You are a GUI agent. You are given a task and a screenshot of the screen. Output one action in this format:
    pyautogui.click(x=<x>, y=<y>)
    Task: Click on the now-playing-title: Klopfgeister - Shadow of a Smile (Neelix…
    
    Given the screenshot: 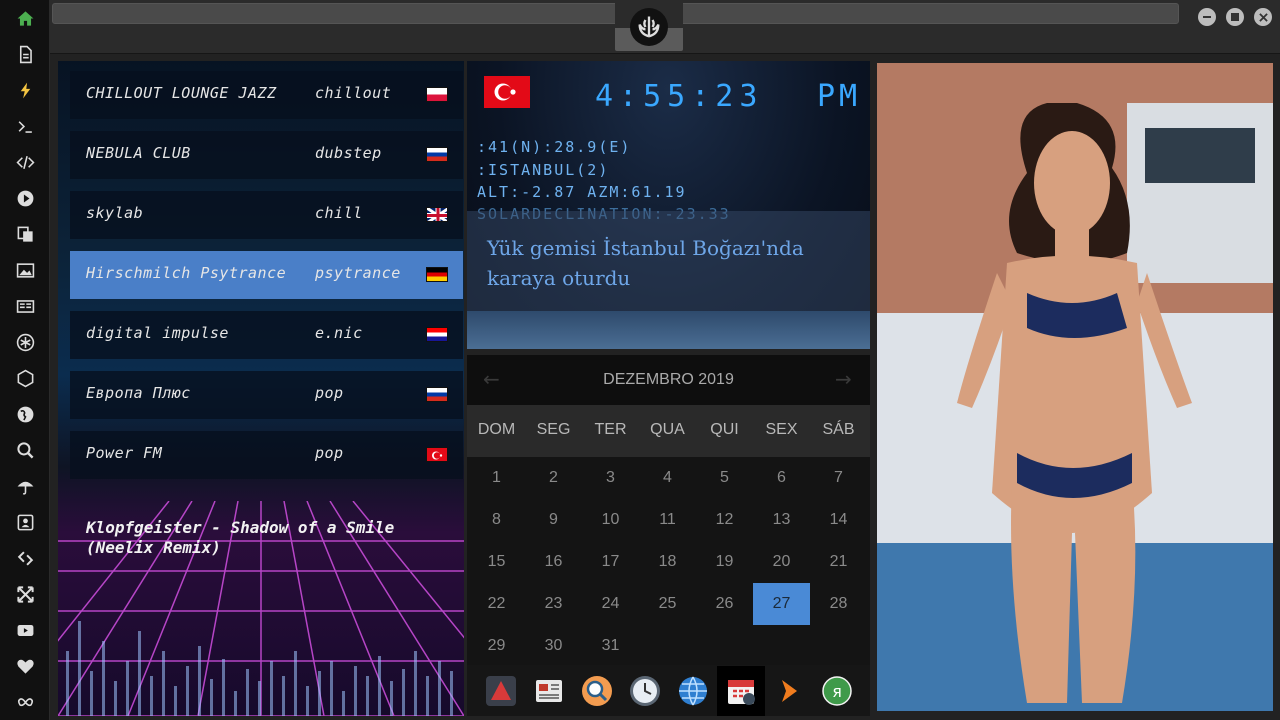 What is the action you would take?
    pyautogui.click(x=240, y=537)
    